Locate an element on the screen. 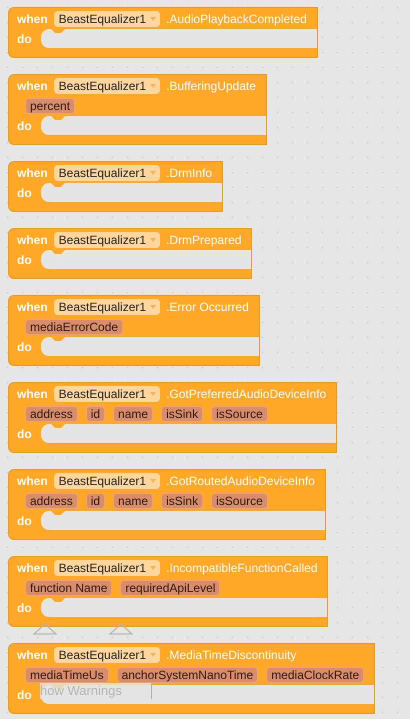 The height and width of the screenshot is (719, 410). event-block: when BeastEqualizer1 .GotPreferredAudioDeviceInfo address id name isSink isSource do is located at coordinates (173, 417).